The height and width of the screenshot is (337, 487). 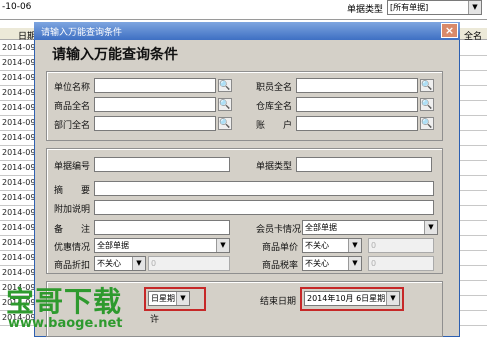 What do you see at coordinates (113, 245) in the screenshot?
I see `discount-status-value: 全部单据` at bounding box center [113, 245].